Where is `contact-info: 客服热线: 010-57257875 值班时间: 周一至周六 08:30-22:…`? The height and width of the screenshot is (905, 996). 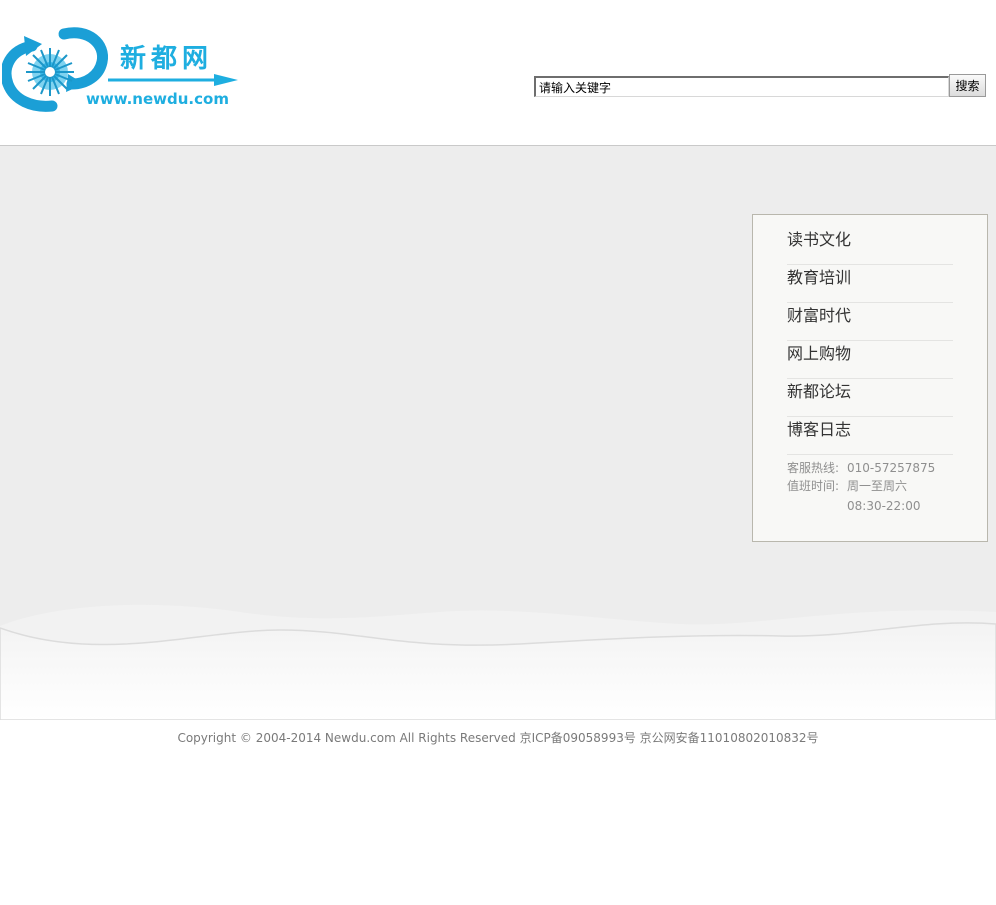 contact-info: 客服热线: 010-57257875 值班时间: 周一至周六 08:30-22:… is located at coordinates (872, 487).